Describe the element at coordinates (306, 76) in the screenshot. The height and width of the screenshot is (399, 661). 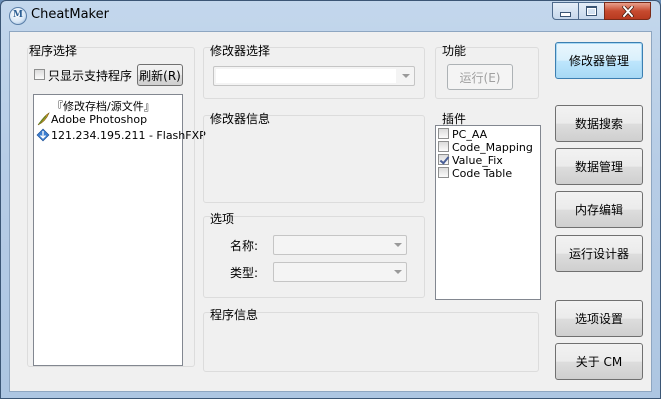
I see `dropdown-field` at that location.